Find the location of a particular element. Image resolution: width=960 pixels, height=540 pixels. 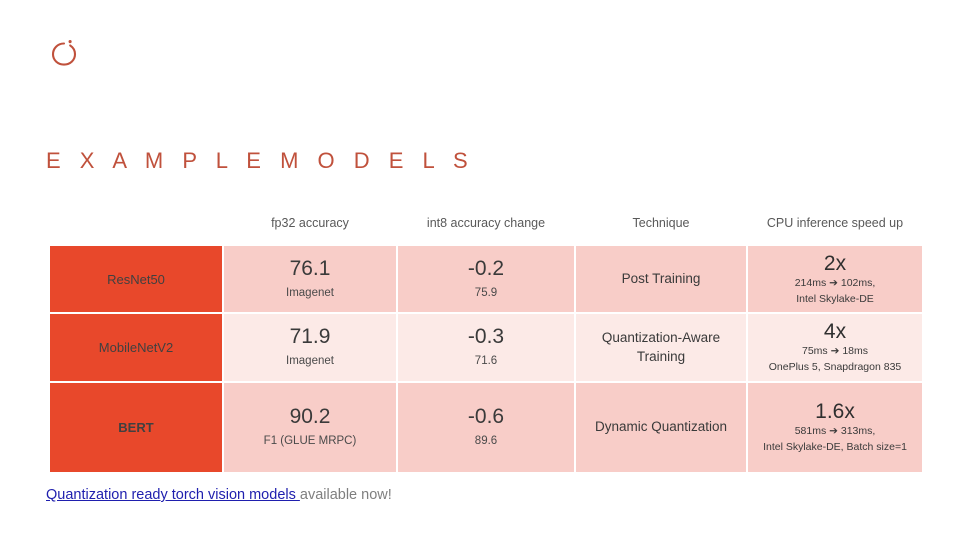

cell-int8-accuracy-change: -0.6 89.6 is located at coordinates (486, 427).